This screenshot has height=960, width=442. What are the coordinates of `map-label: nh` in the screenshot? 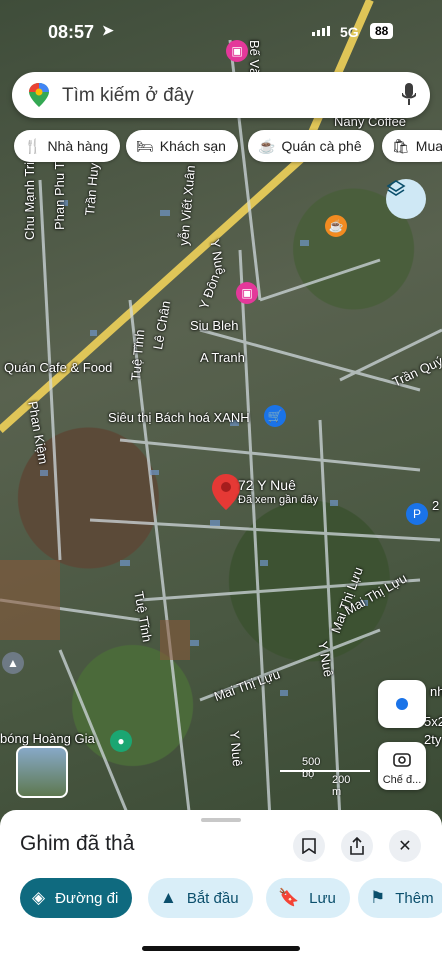 It's located at (436, 691).